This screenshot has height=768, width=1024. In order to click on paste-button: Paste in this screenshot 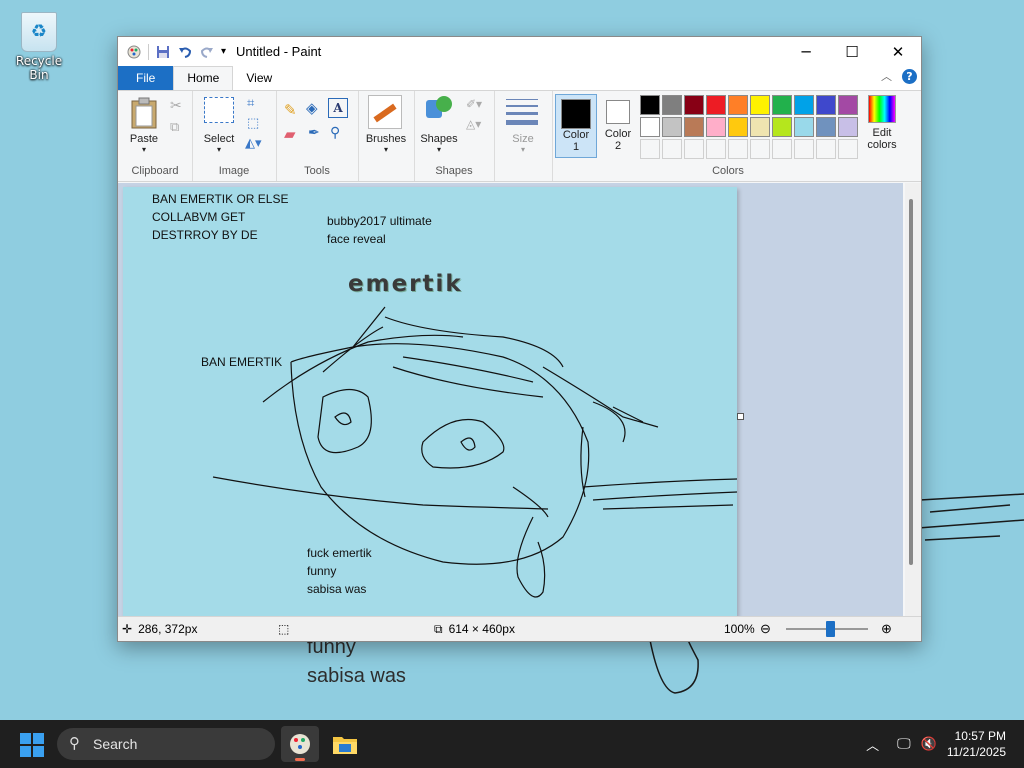, I will do `click(144, 139)`.